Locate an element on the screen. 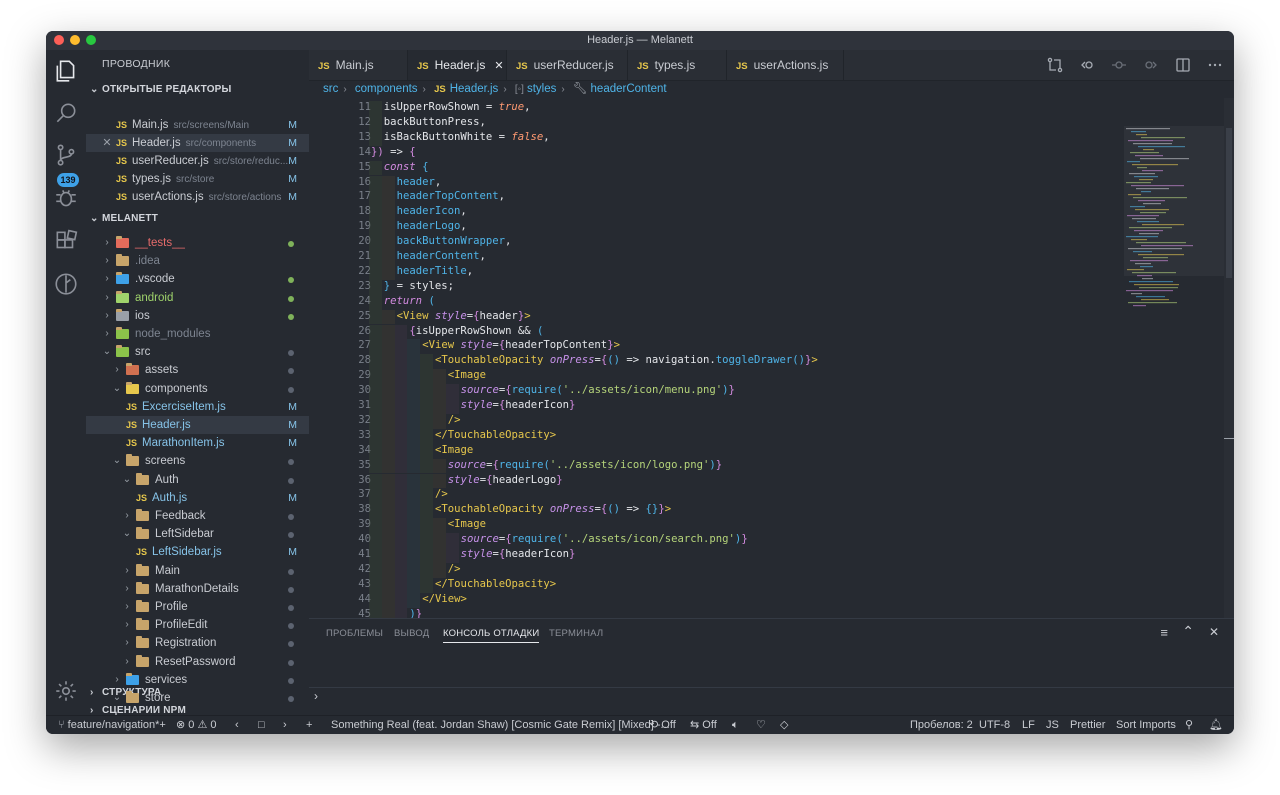 The width and height of the screenshot is (1280, 795). split-editor-icon is located at coordinates (1183, 65).